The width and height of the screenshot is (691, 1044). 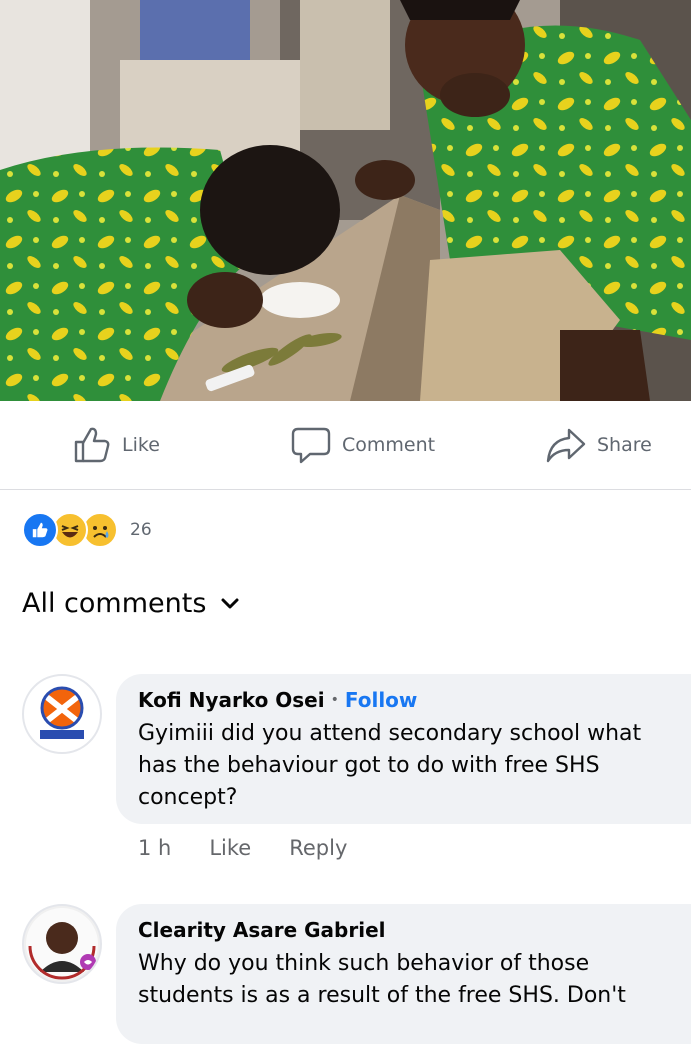 I want to click on comment-meta: 1 h Like Reply, so click(x=242, y=848).